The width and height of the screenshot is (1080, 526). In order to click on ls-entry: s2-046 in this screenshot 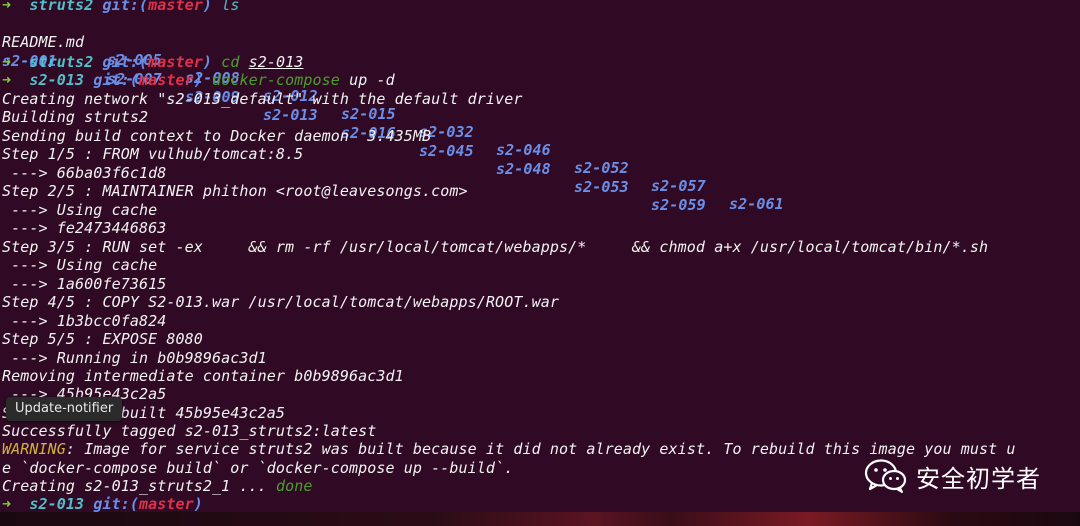, I will do `click(523, 150)`.